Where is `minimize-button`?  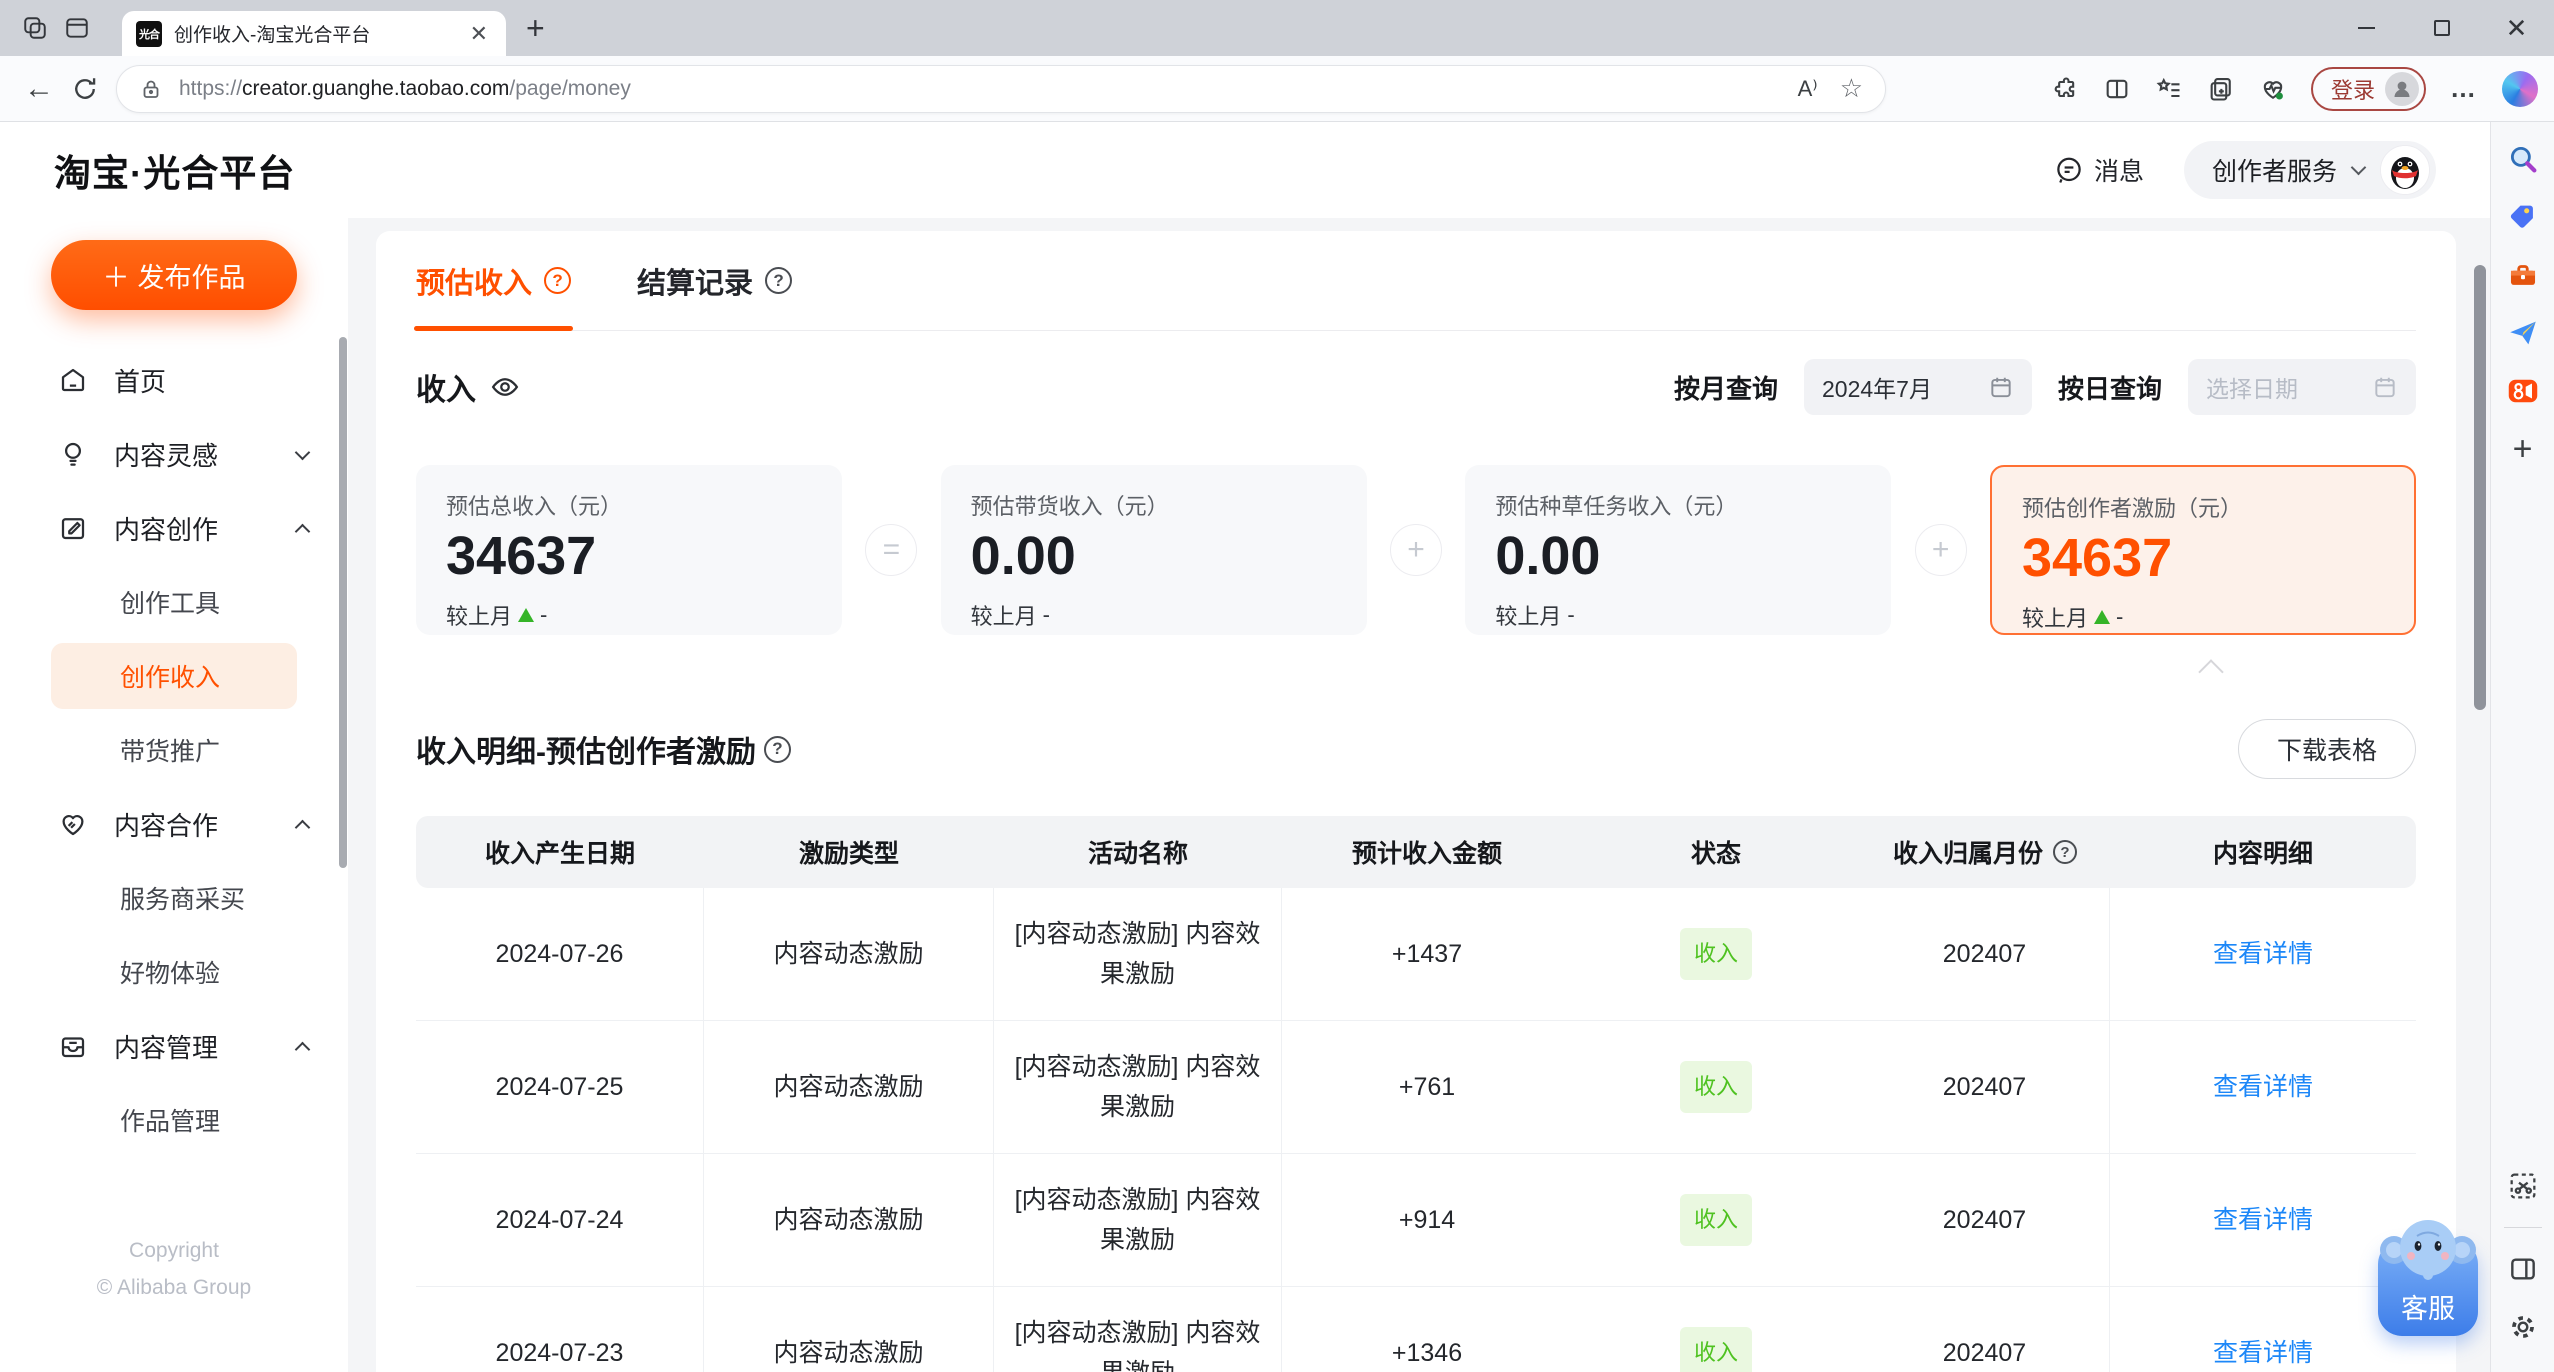 minimize-button is located at coordinates (2366, 28).